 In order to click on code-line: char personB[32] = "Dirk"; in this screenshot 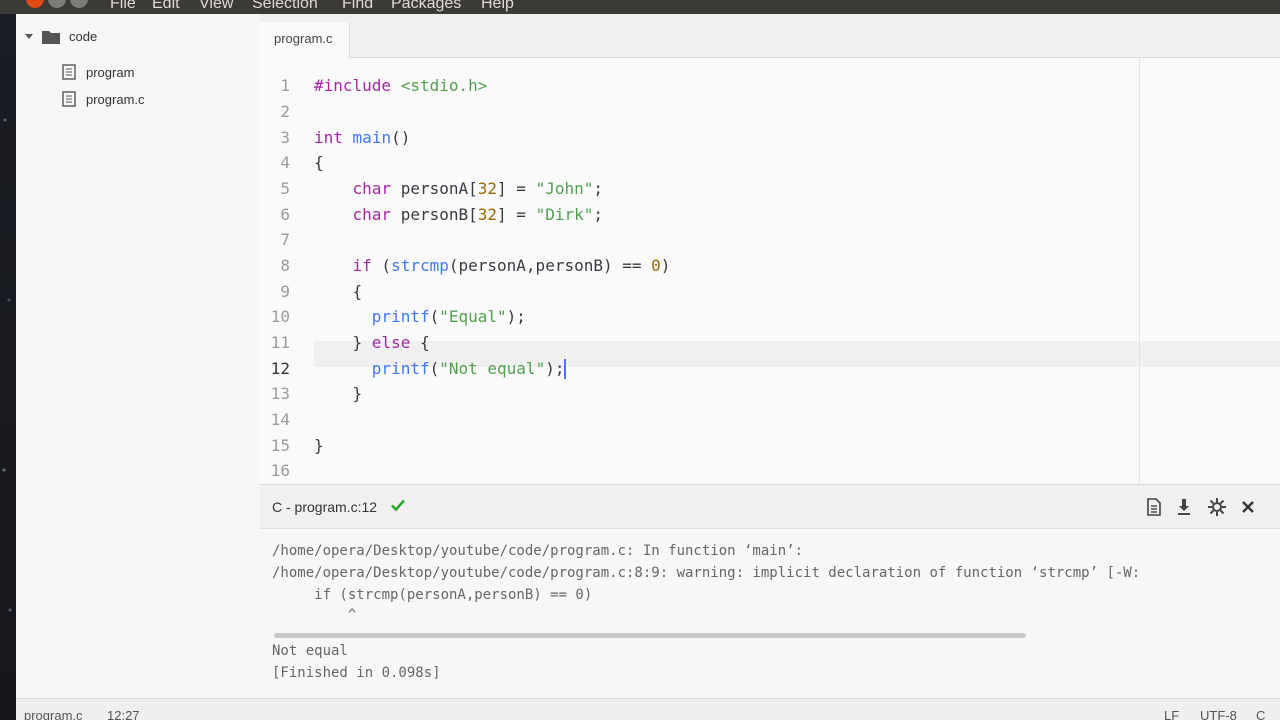, I will do `click(477, 214)`.